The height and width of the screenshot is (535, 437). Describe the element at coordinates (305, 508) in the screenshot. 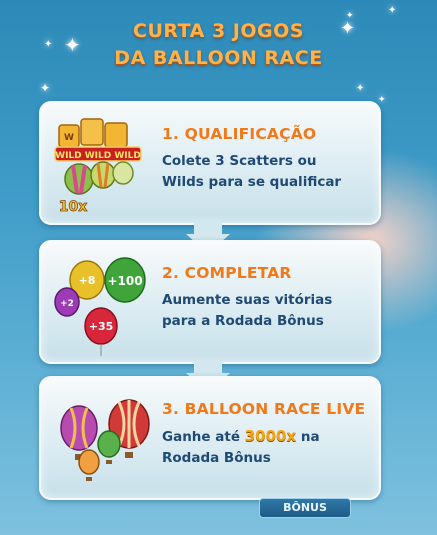

I see `bonus-button: BÔNUS` at that location.